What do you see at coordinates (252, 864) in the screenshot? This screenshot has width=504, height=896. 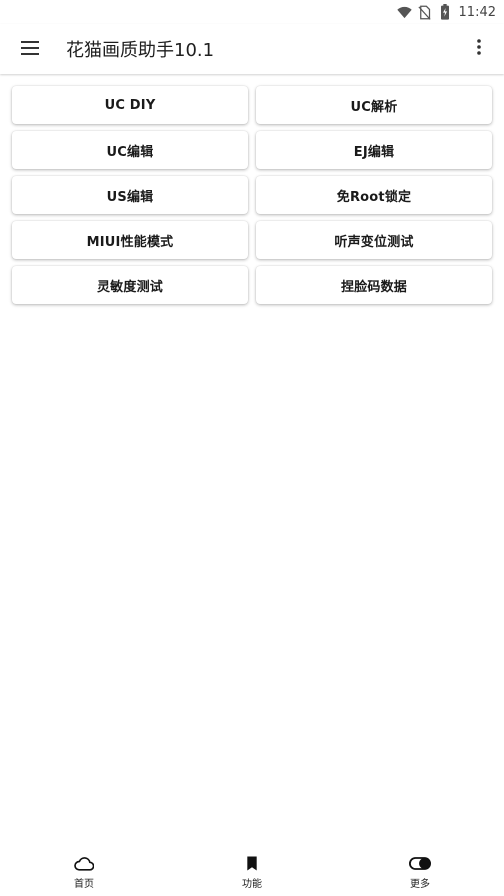 I see `bookmark-icon` at bounding box center [252, 864].